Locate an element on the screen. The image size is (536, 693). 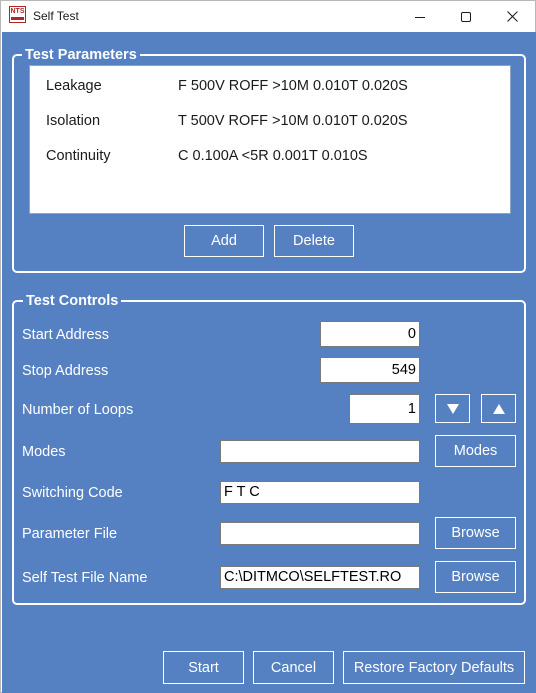
start-button: Start is located at coordinates (203, 667).